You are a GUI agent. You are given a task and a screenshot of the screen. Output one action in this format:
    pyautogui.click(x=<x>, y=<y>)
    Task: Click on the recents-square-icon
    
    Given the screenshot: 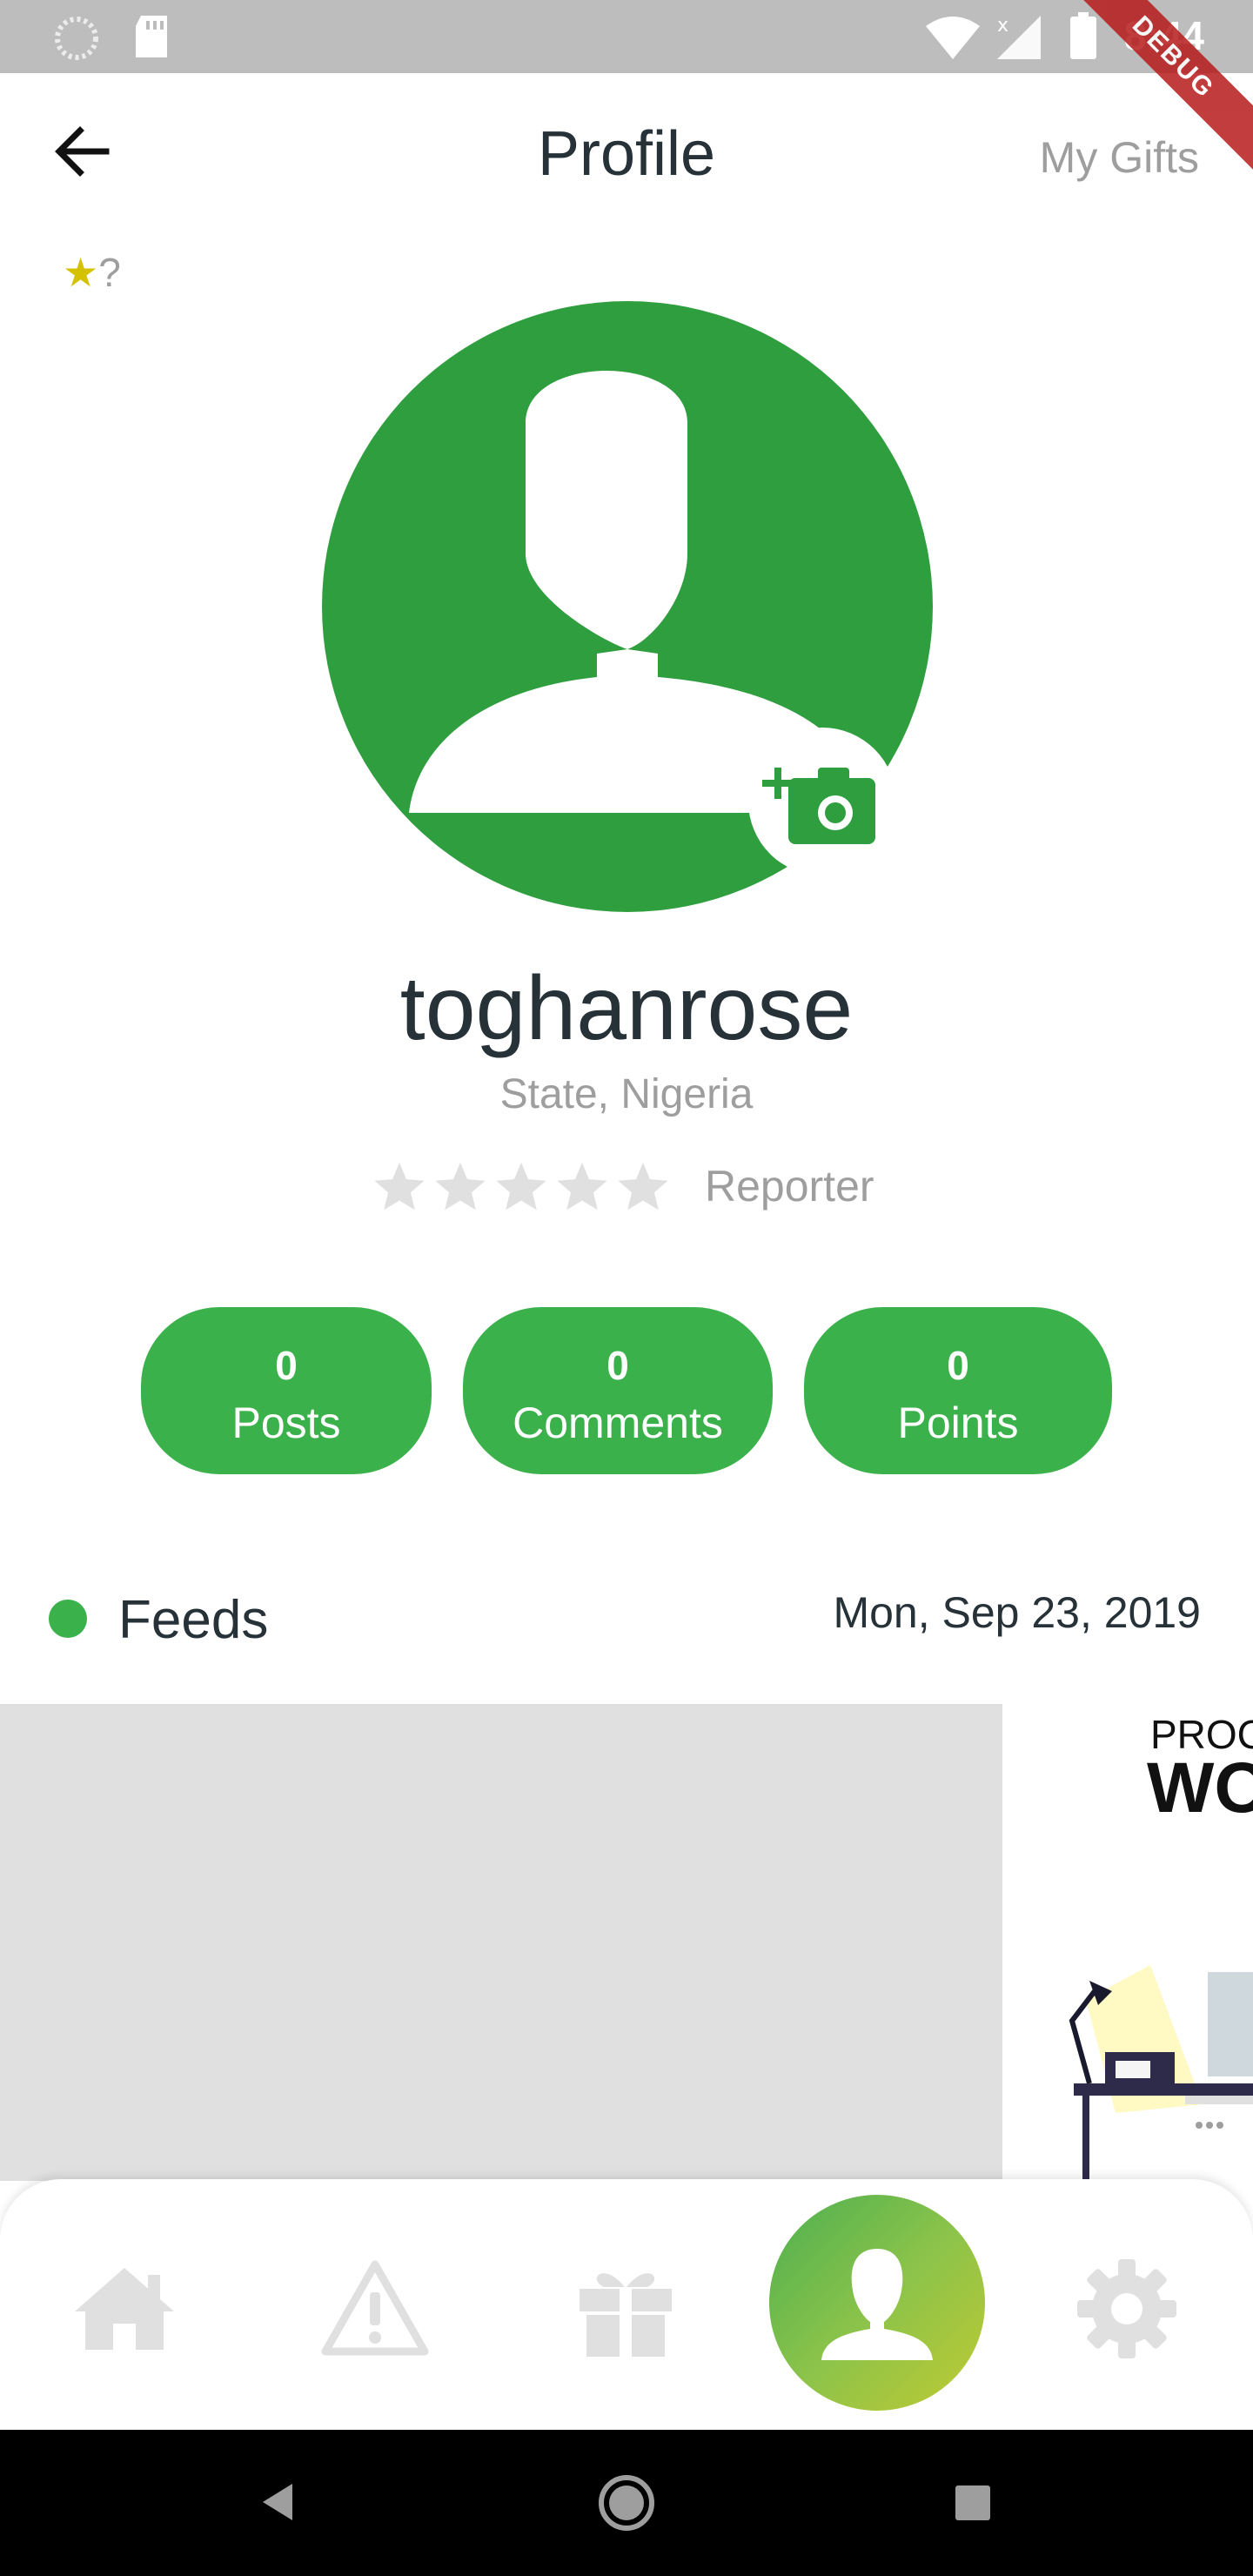 What is the action you would take?
    pyautogui.click(x=973, y=2503)
    